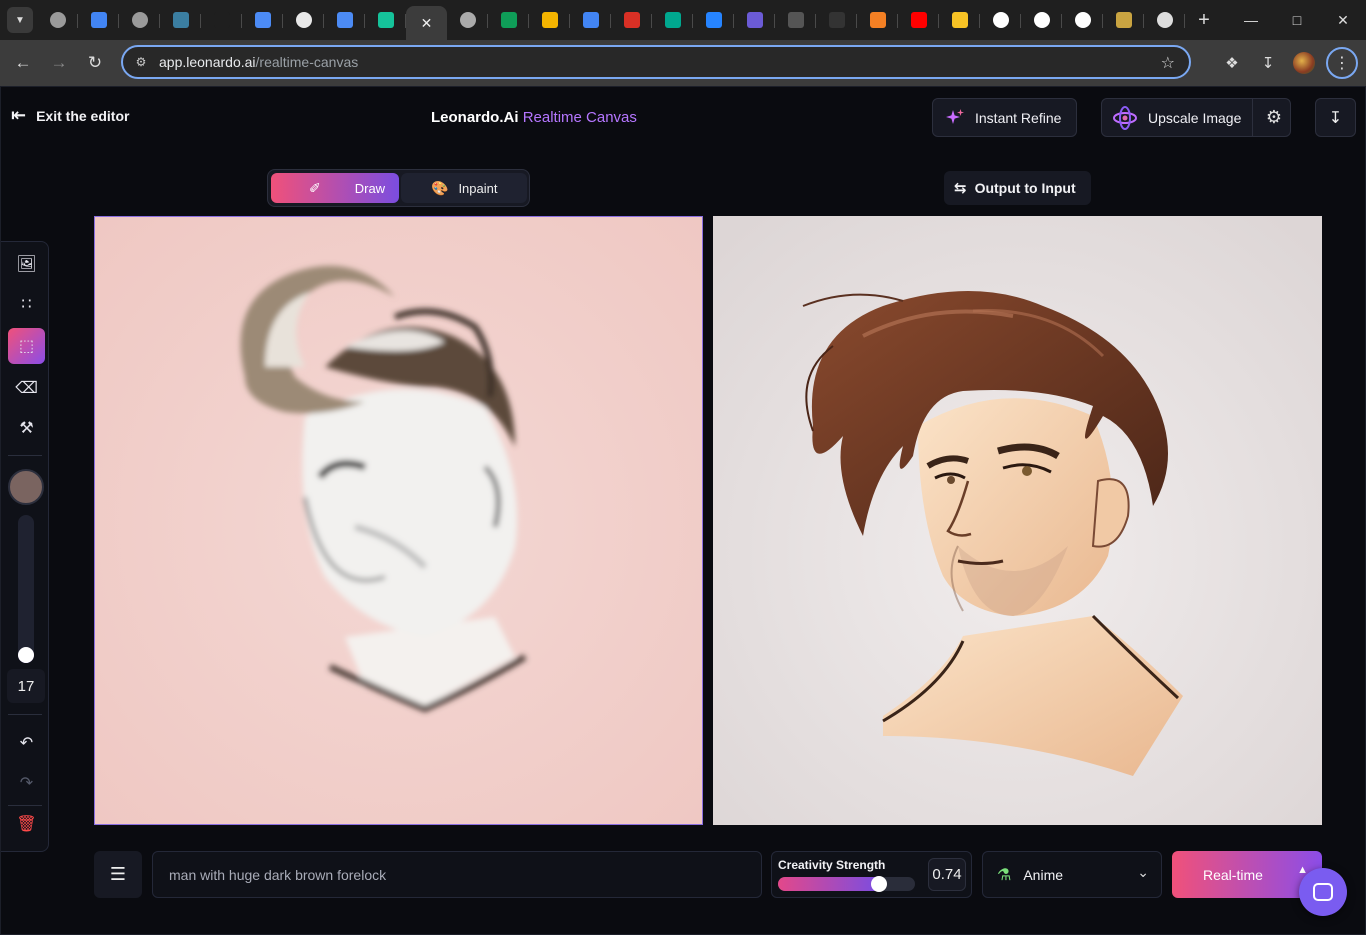 The image size is (1366, 935). I want to click on image-upload-icon: 🖼, so click(26, 264).